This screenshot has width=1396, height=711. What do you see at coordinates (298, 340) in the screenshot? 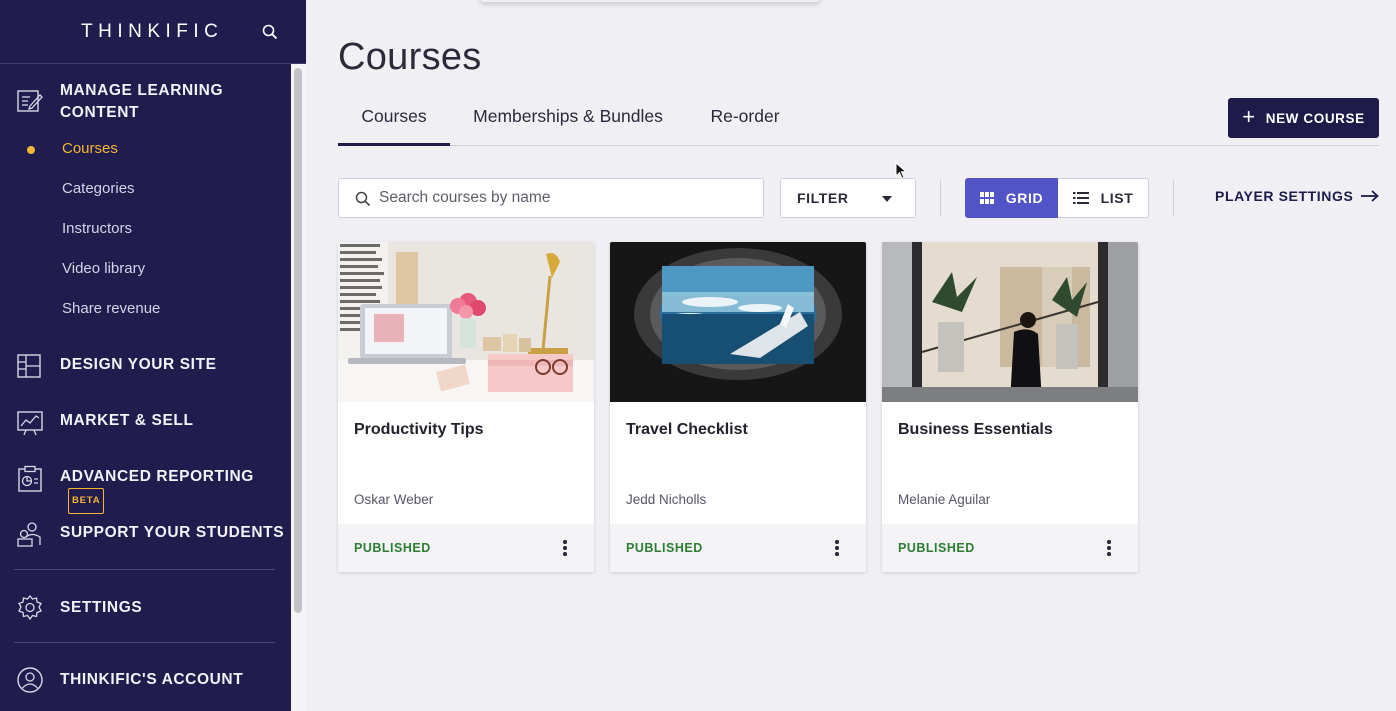
I see `scrollbar-thumb` at bounding box center [298, 340].